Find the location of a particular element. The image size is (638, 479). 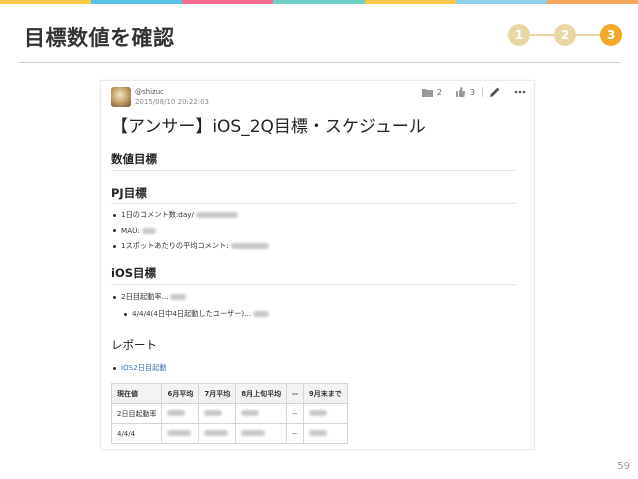

top-color-bar is located at coordinates (319, 2).